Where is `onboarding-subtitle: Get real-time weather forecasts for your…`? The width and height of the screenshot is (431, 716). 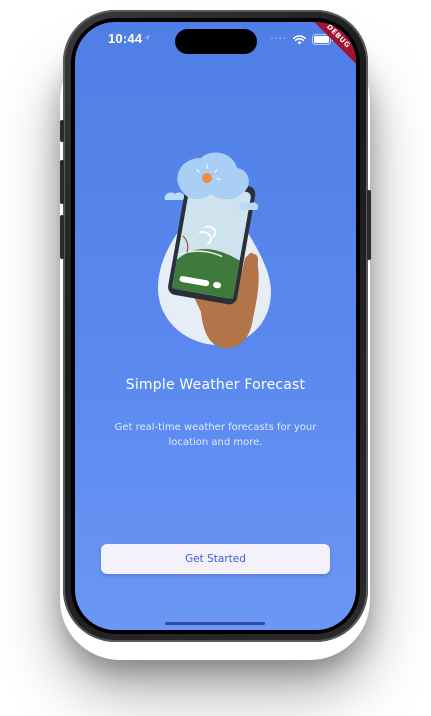 onboarding-subtitle: Get real-time weather forecasts for your… is located at coordinates (215, 435).